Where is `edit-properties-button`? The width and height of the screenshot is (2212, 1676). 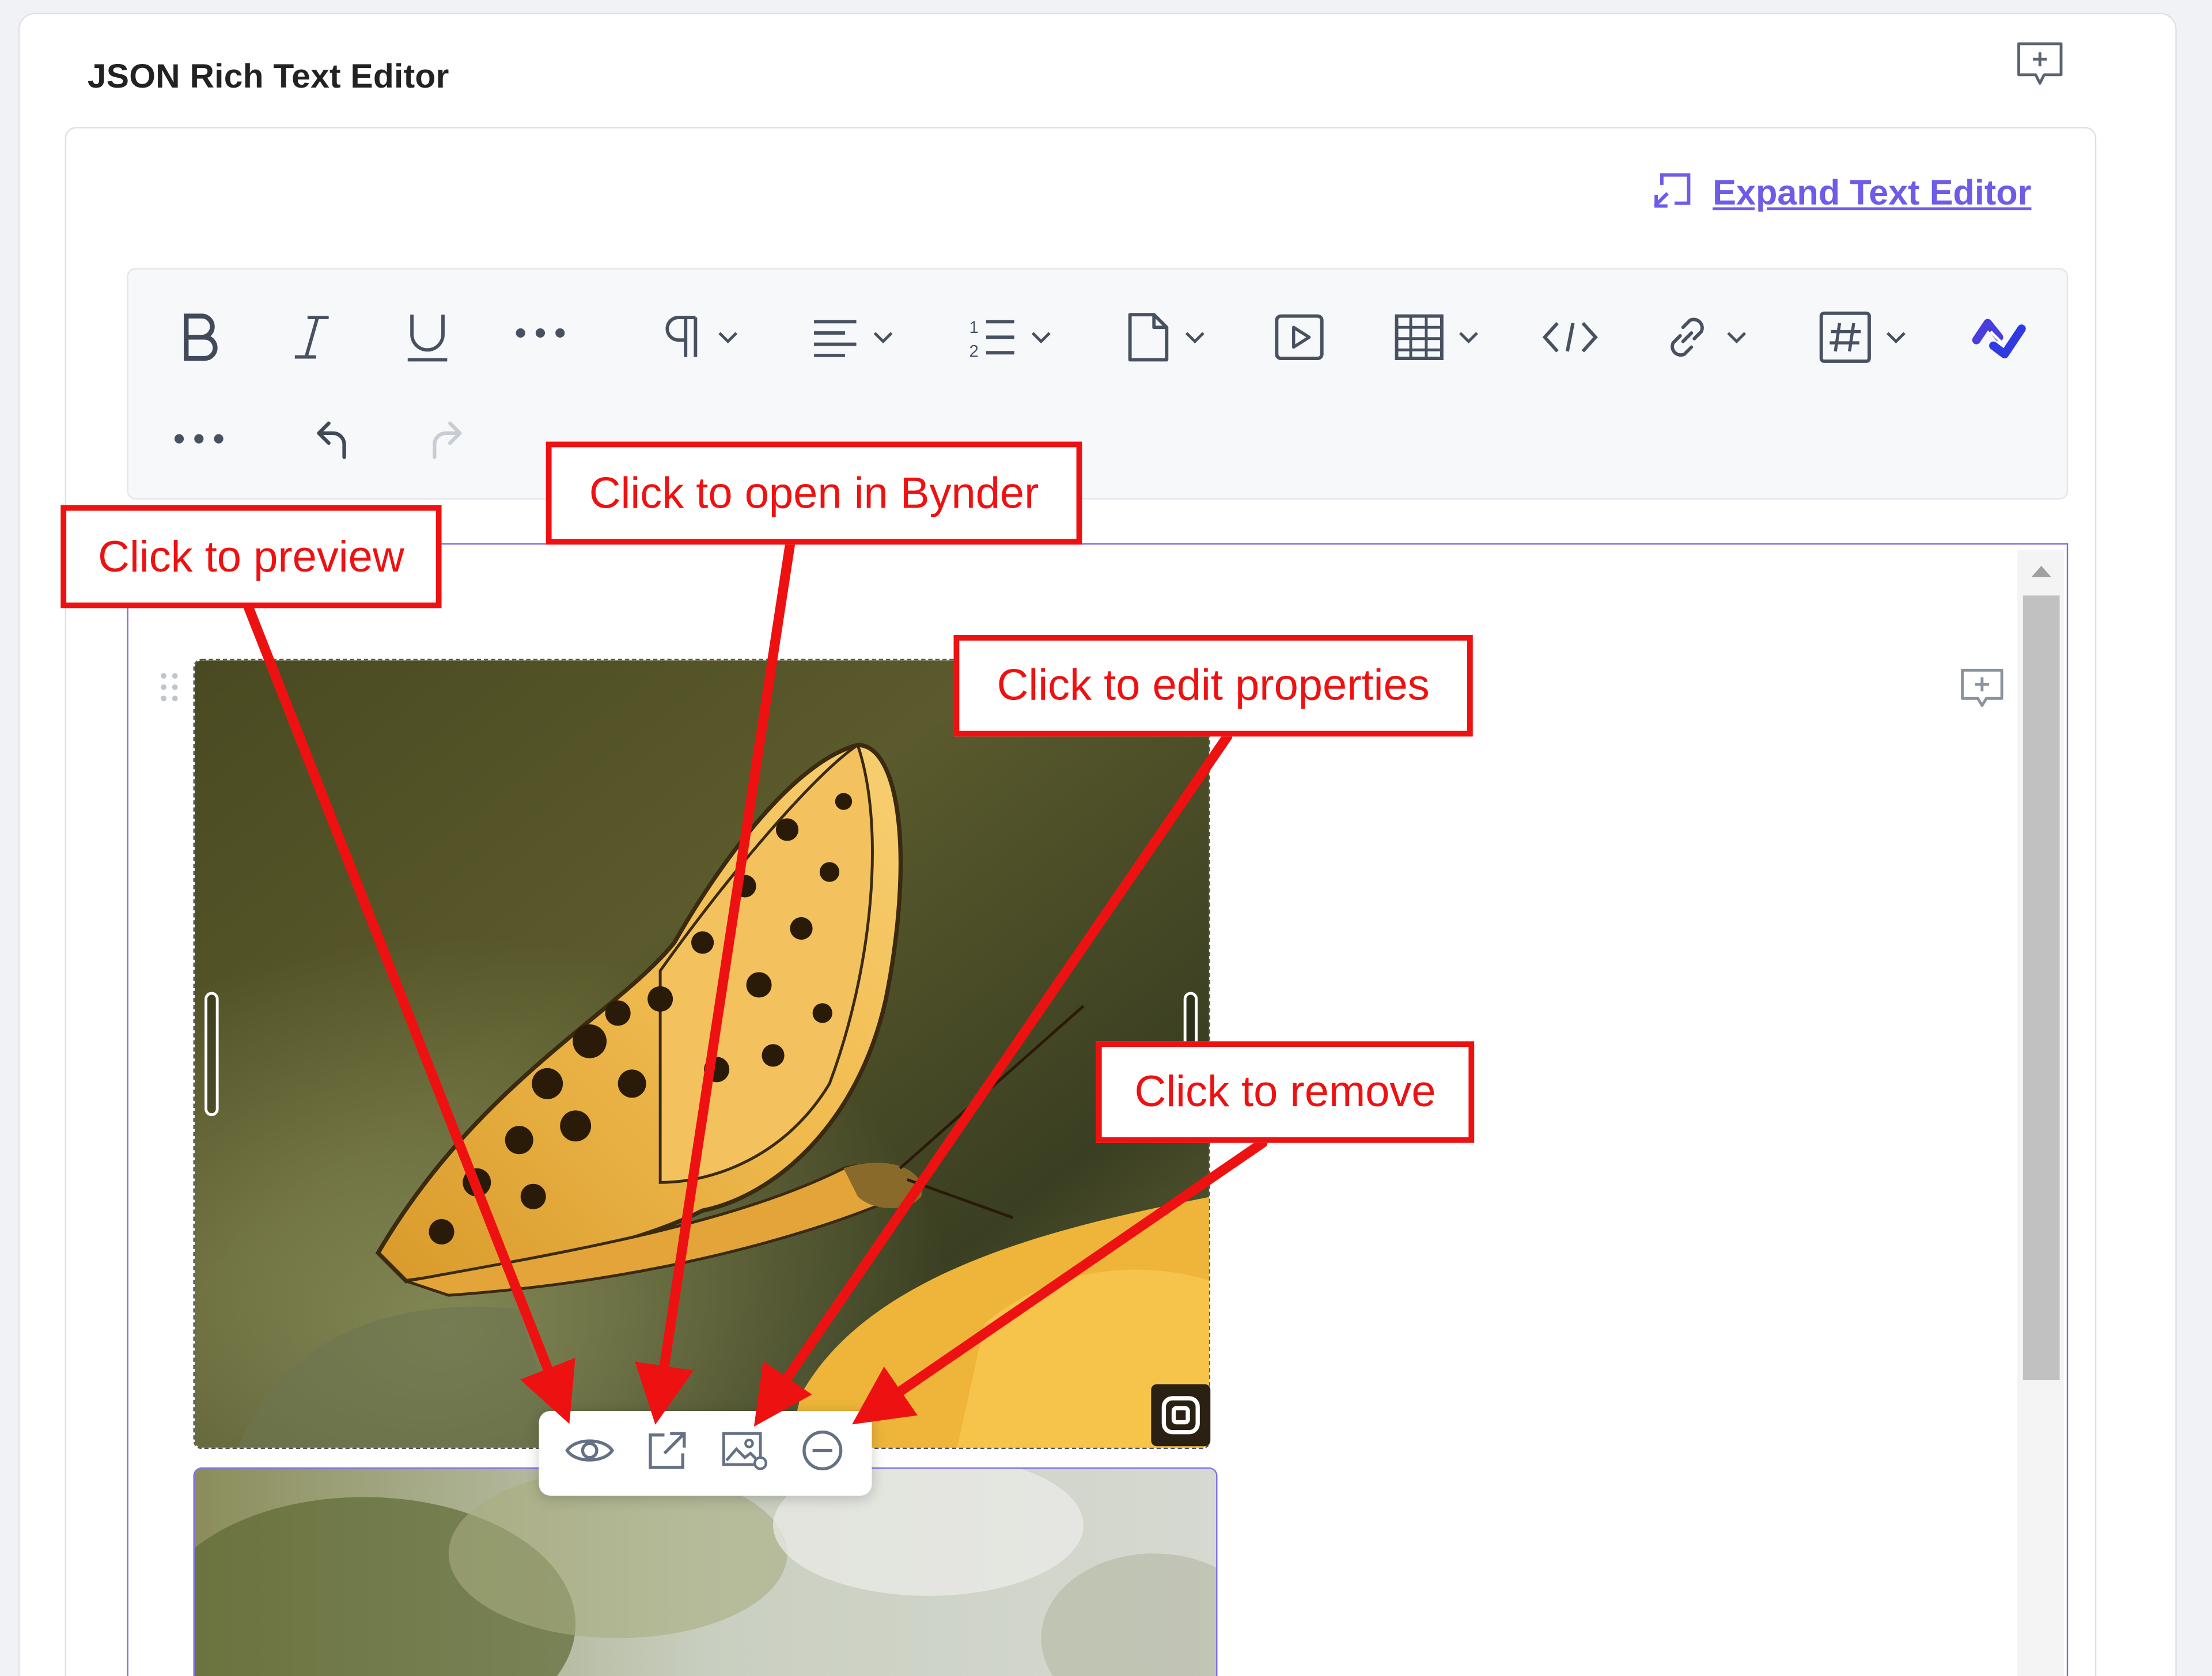 edit-properties-button is located at coordinates (744, 1453).